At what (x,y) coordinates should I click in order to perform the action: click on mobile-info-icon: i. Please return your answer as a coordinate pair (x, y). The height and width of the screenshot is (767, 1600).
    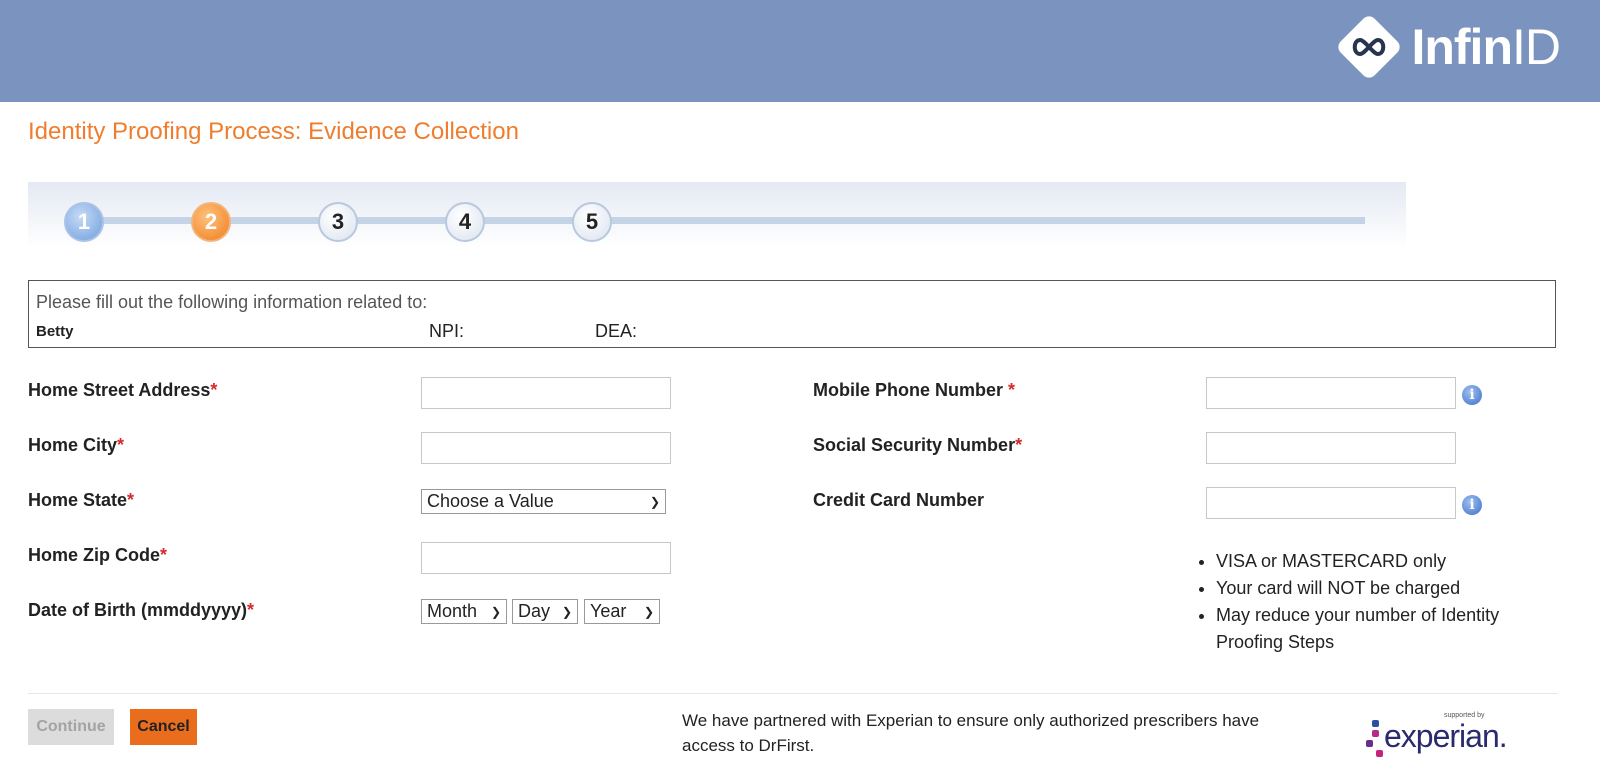
    Looking at the image, I should click on (1472, 395).